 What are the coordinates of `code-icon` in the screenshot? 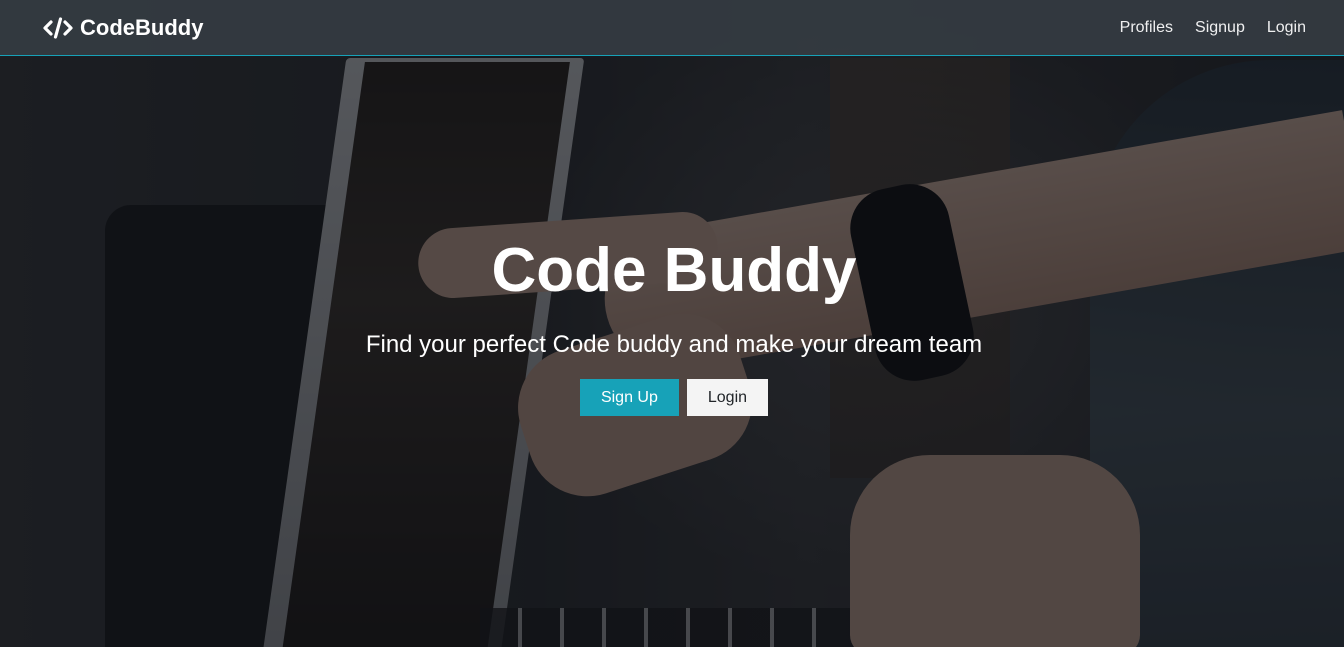 It's located at (58, 27).